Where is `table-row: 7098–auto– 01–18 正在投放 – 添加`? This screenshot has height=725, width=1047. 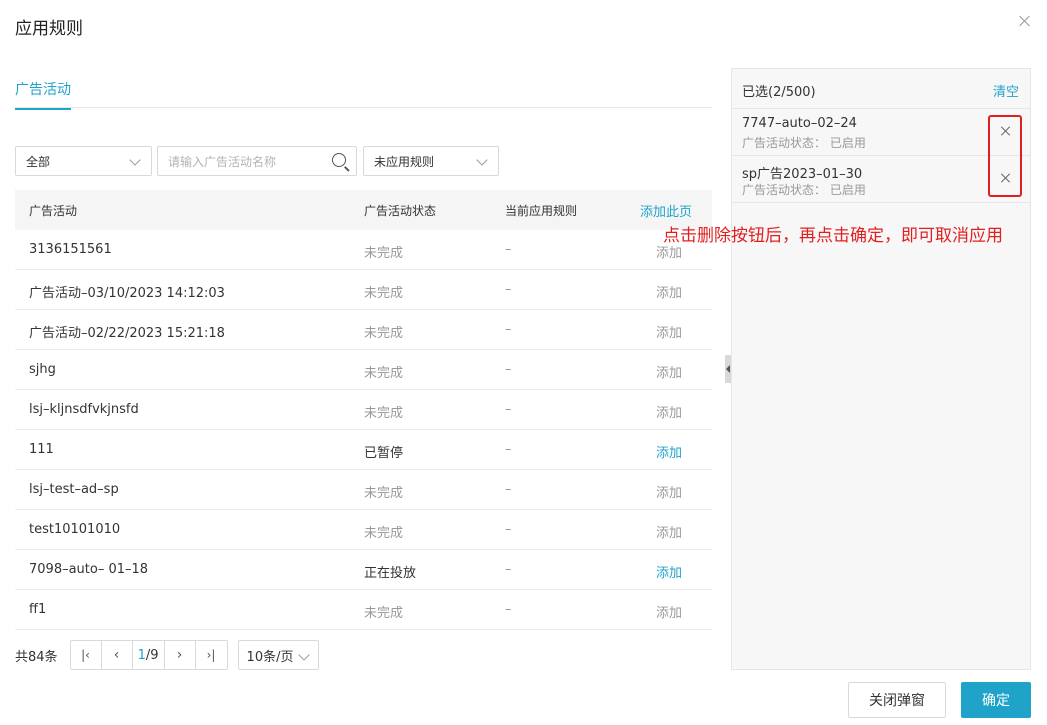 table-row: 7098–auto– 01–18 正在投放 – 添加 is located at coordinates (363, 570).